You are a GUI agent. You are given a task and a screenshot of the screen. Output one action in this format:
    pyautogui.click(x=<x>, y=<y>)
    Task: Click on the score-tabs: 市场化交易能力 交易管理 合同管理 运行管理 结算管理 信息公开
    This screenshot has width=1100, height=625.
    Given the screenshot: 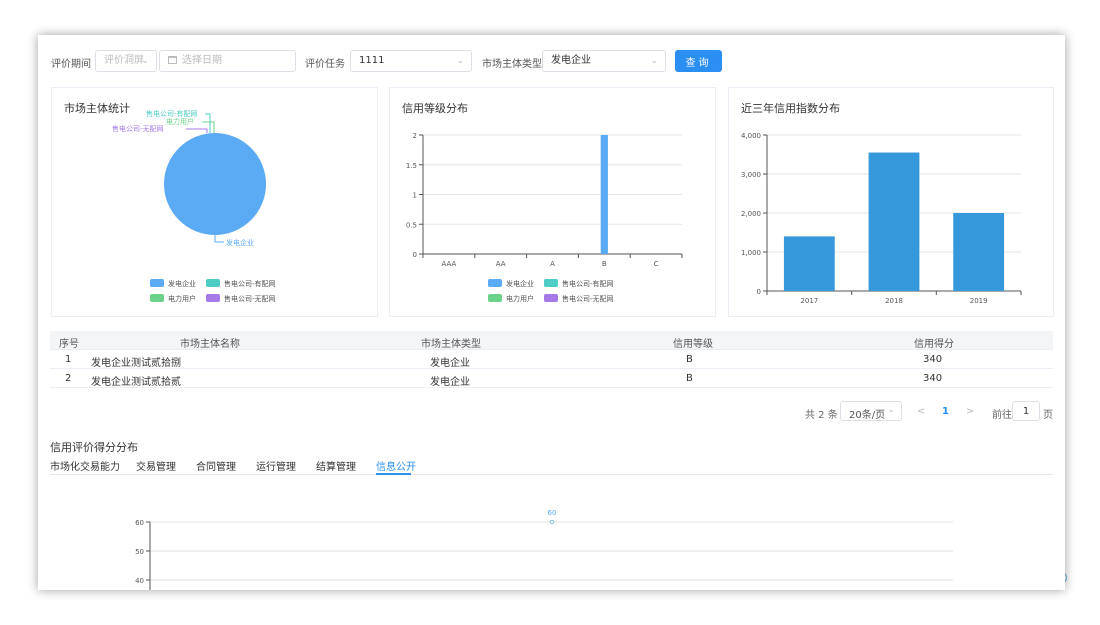 What is the action you would take?
    pyautogui.click(x=551, y=465)
    